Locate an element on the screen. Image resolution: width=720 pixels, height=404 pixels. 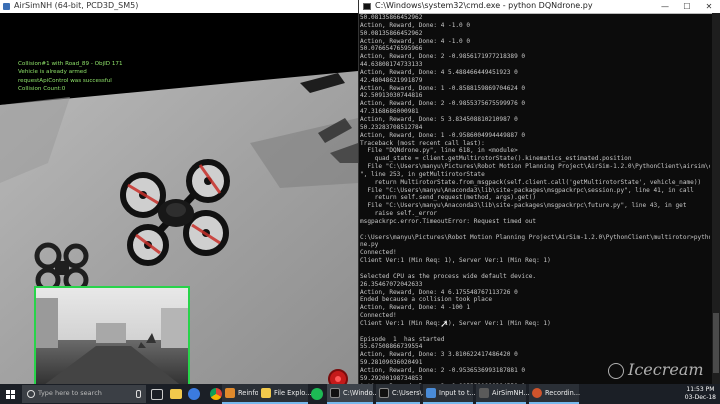
minimize-button: — is located at coordinates (665, 6).